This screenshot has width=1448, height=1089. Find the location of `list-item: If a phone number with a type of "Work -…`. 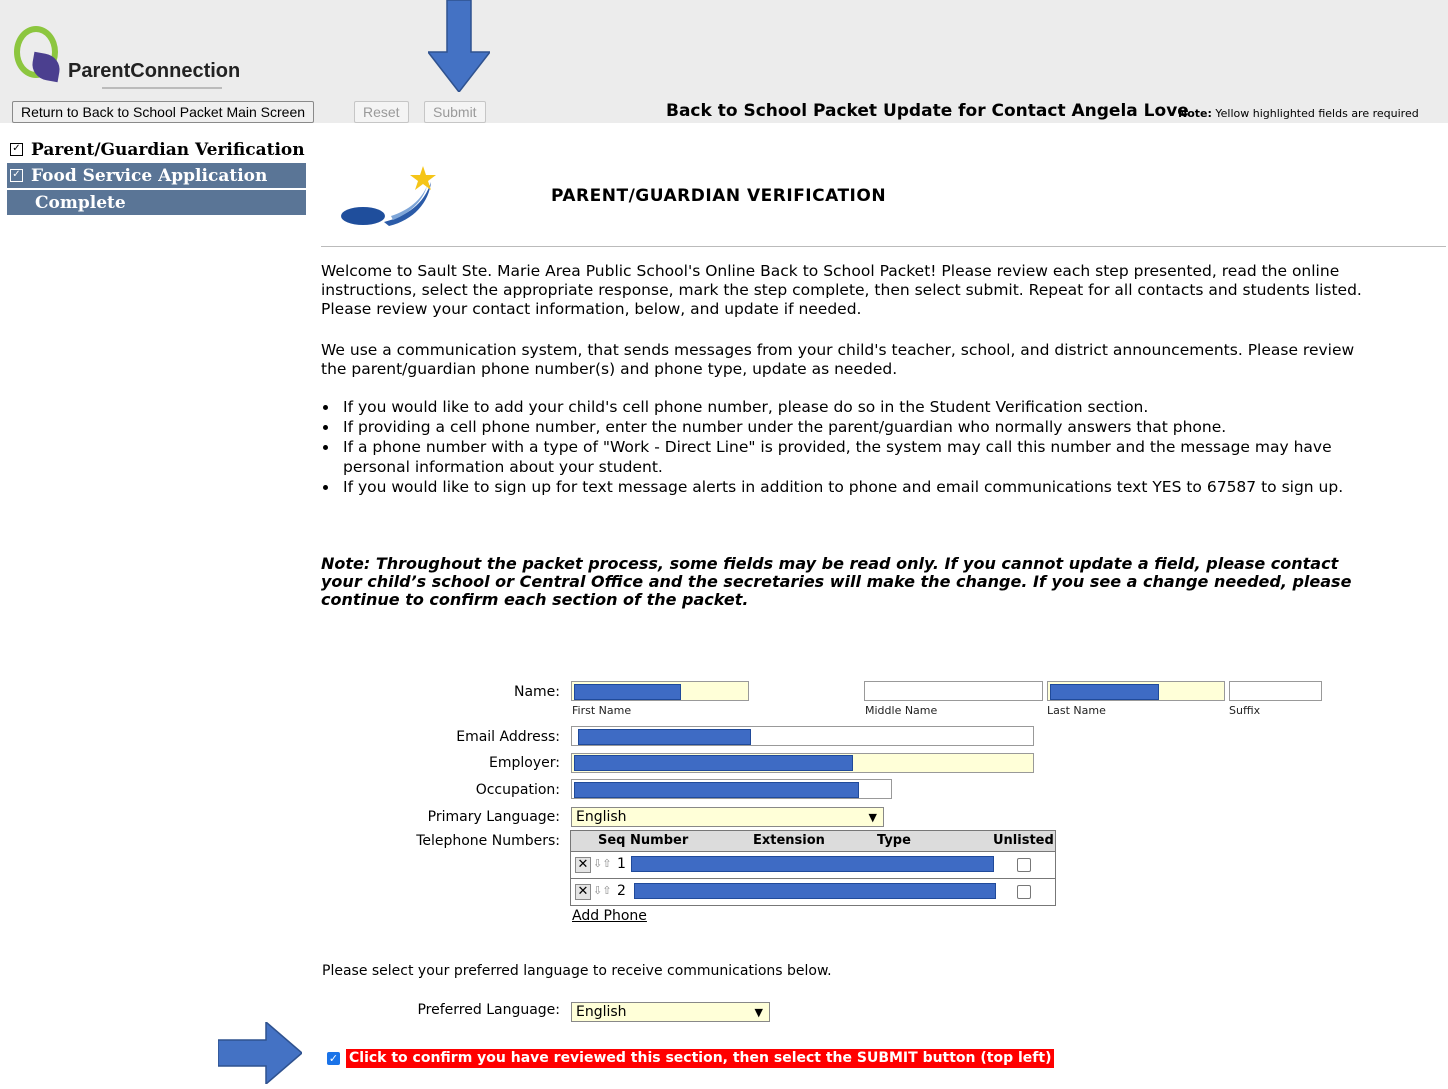

list-item: If a phone number with a type of "Work -… is located at coordinates (854, 457).